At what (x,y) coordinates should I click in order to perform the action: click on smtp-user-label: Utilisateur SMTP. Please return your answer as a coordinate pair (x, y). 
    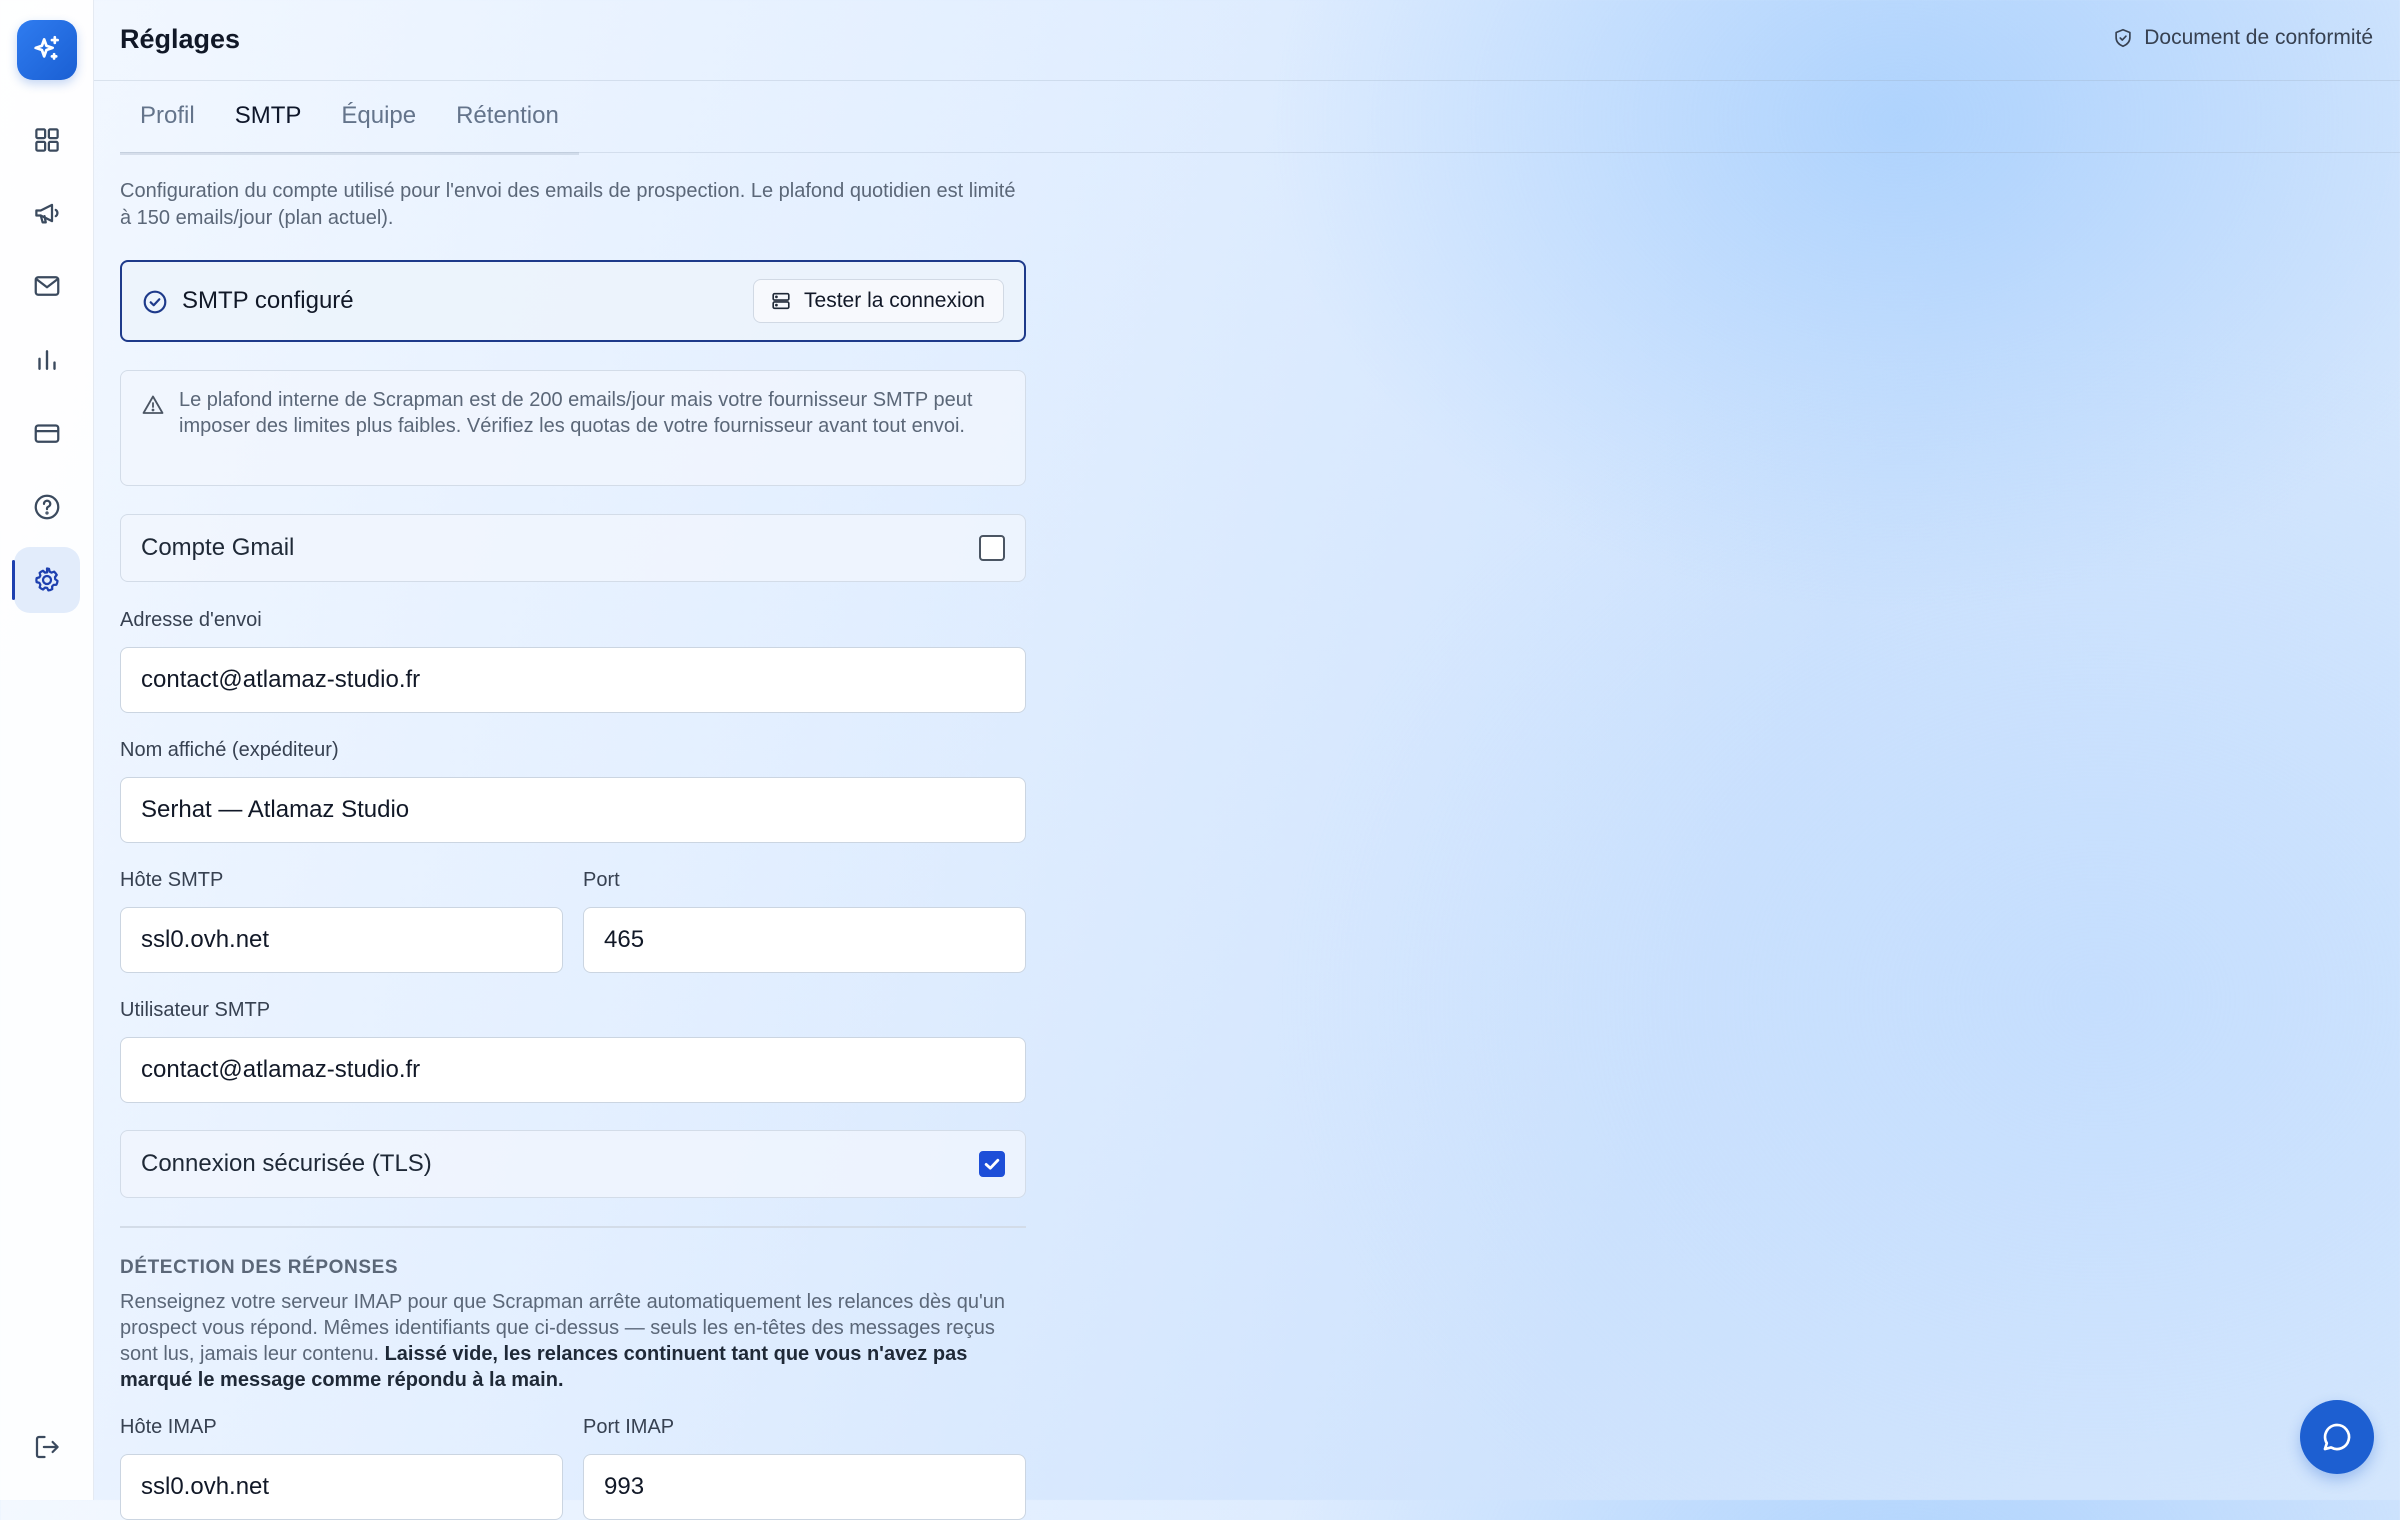
    Looking at the image, I should click on (195, 1010).